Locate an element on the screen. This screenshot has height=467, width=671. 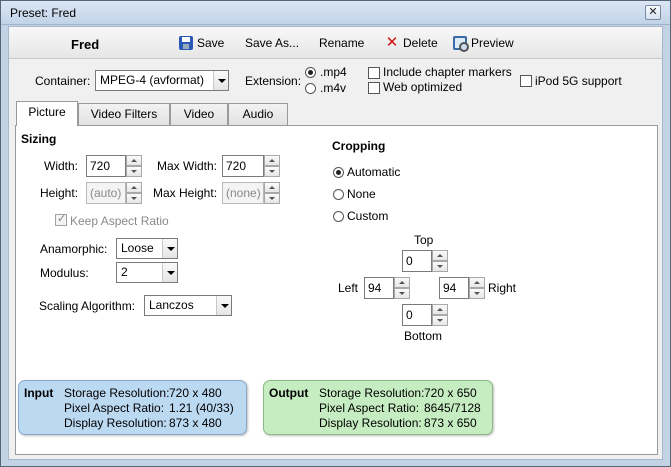
crop-automatic-radio is located at coordinates (338, 172).